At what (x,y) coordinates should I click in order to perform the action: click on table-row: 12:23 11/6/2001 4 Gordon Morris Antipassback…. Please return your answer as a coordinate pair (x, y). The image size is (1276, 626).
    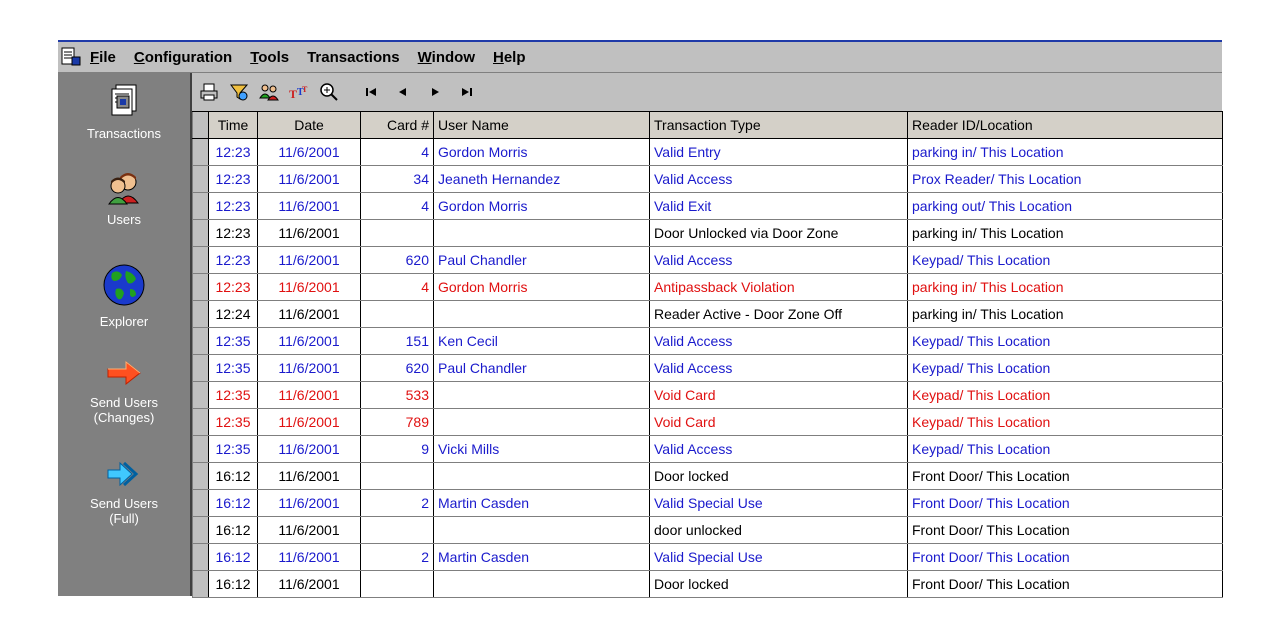
    Looking at the image, I should click on (707, 287).